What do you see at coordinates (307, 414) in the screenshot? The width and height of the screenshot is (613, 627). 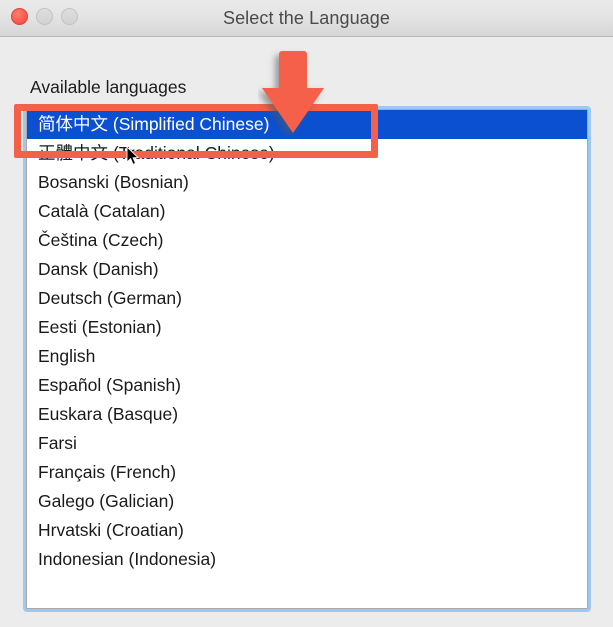 I see `list-item: Euskara (Basque)` at bounding box center [307, 414].